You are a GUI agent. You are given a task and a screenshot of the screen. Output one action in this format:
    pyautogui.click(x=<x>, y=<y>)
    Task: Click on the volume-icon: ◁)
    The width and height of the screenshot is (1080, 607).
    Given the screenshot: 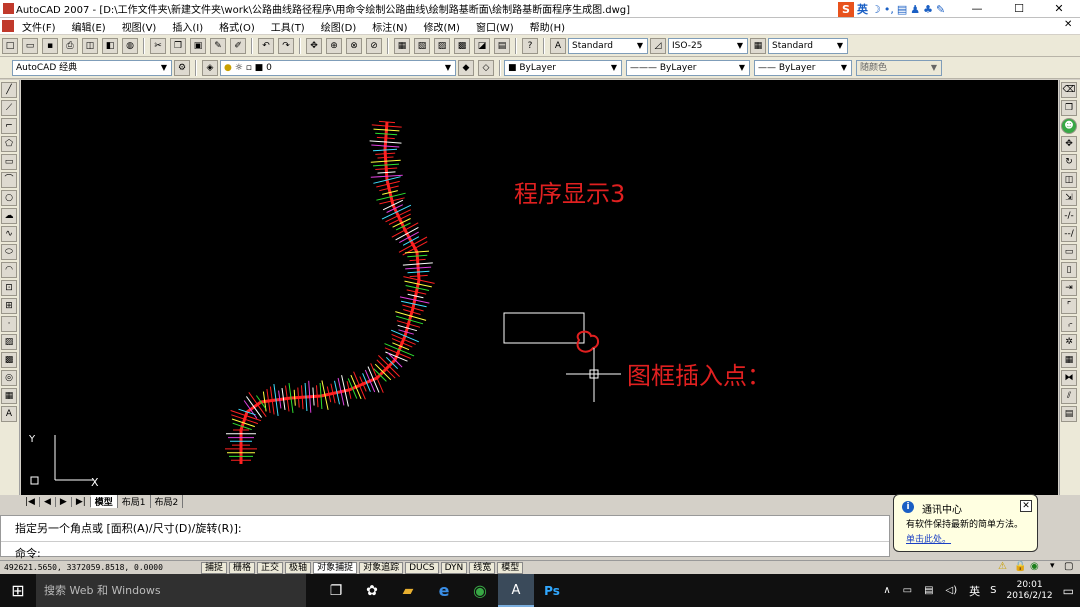 What is the action you would take?
    pyautogui.click(x=952, y=590)
    